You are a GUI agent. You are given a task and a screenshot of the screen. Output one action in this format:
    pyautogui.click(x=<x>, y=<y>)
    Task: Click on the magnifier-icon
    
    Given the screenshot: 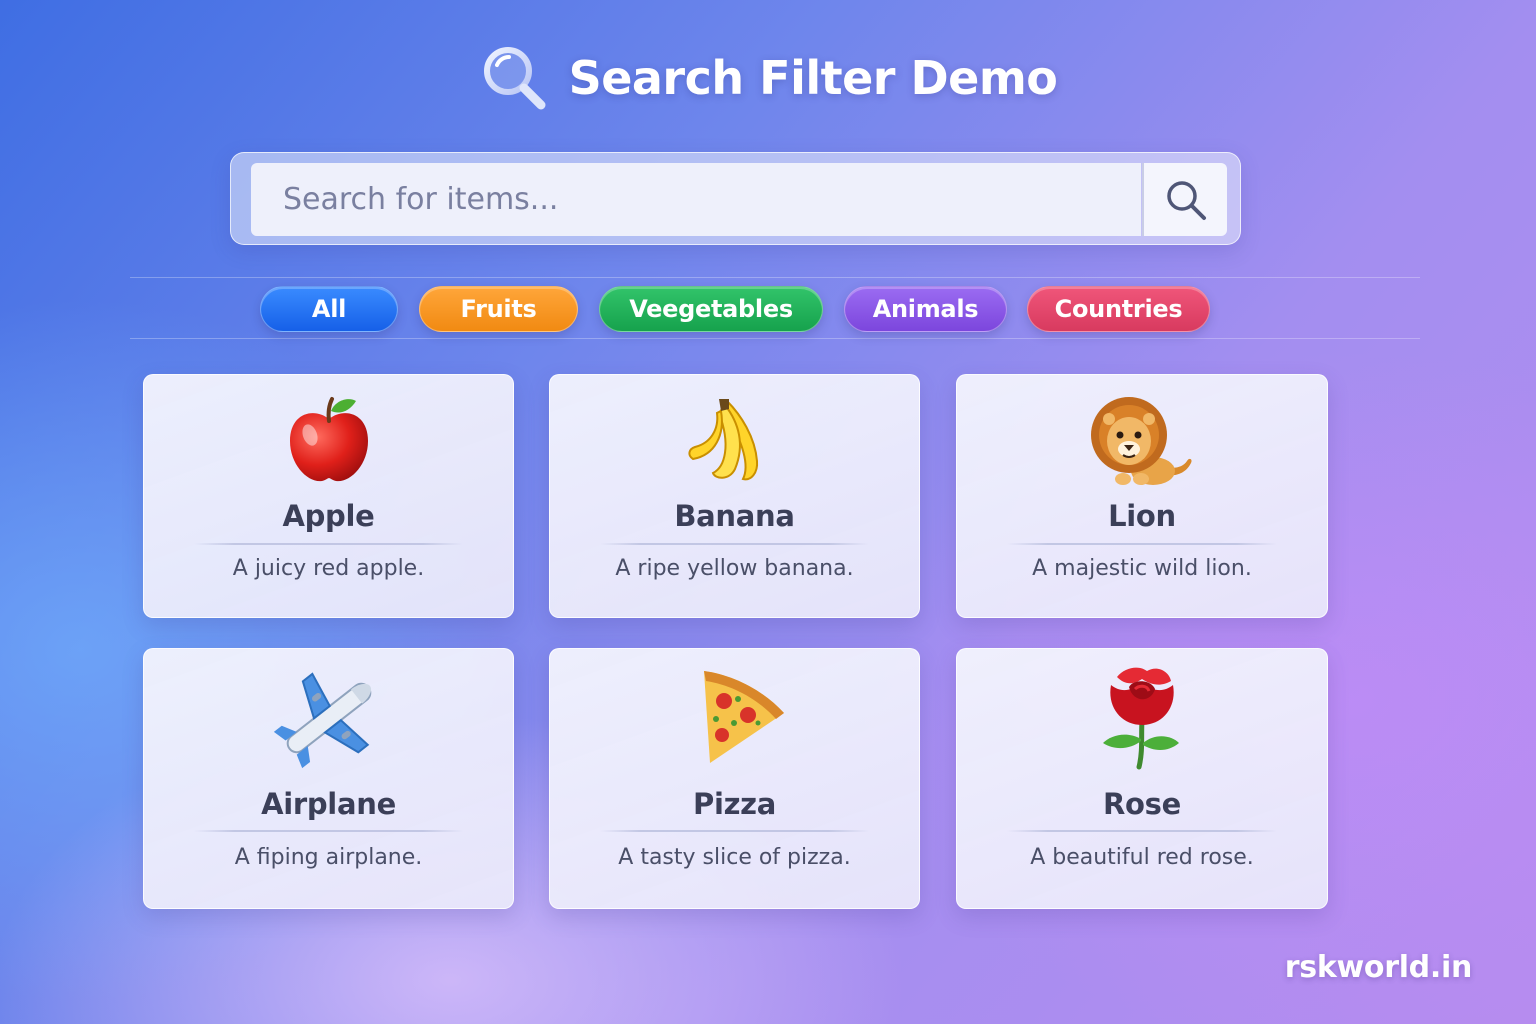 What is the action you would take?
    pyautogui.click(x=514, y=78)
    